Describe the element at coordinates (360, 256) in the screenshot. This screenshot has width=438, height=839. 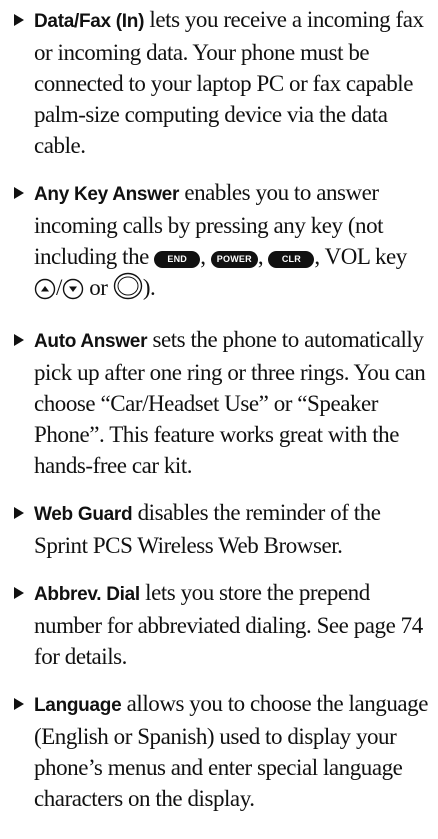
I see `description-any-key-answer-part2: , VOL key` at that location.